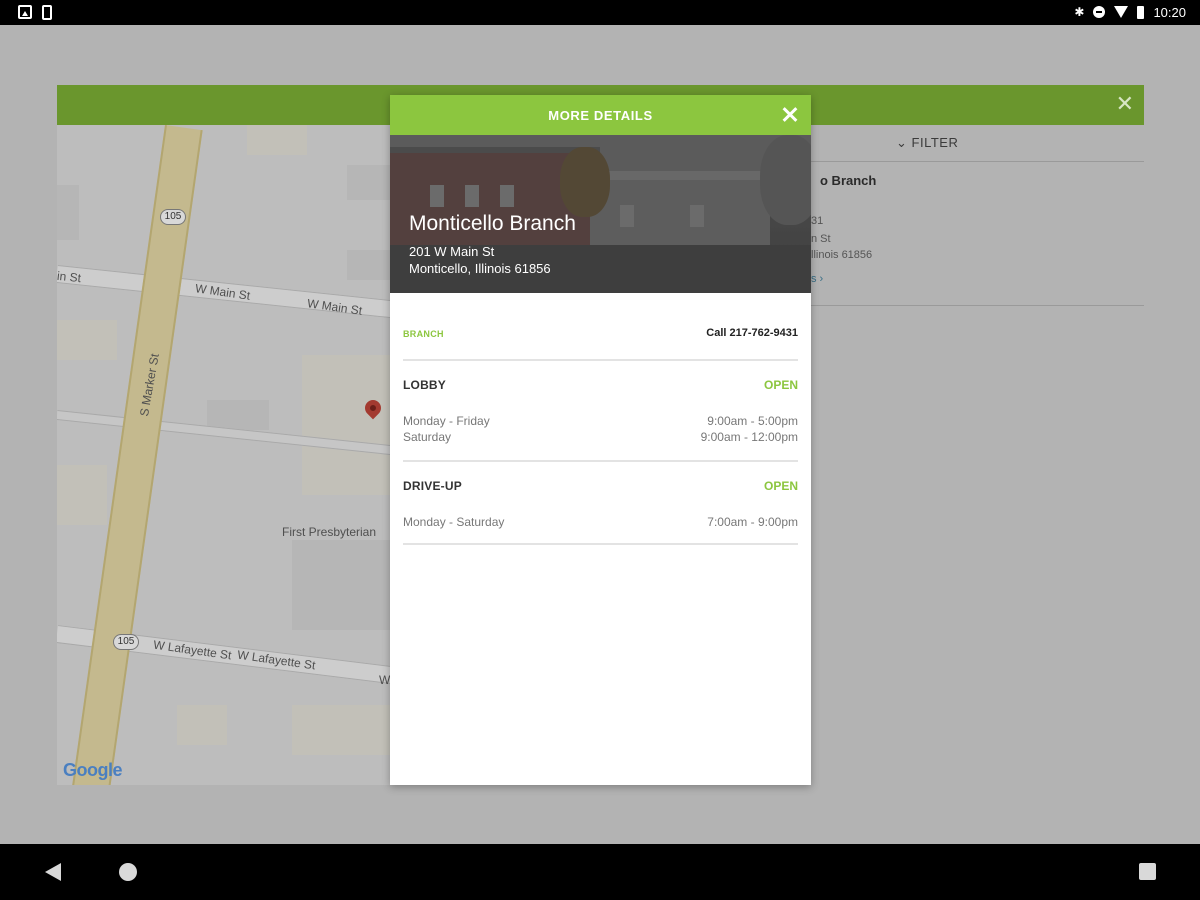 This screenshot has width=1200, height=900. What do you see at coordinates (935, 142) in the screenshot?
I see `filter-label: FILTER` at bounding box center [935, 142].